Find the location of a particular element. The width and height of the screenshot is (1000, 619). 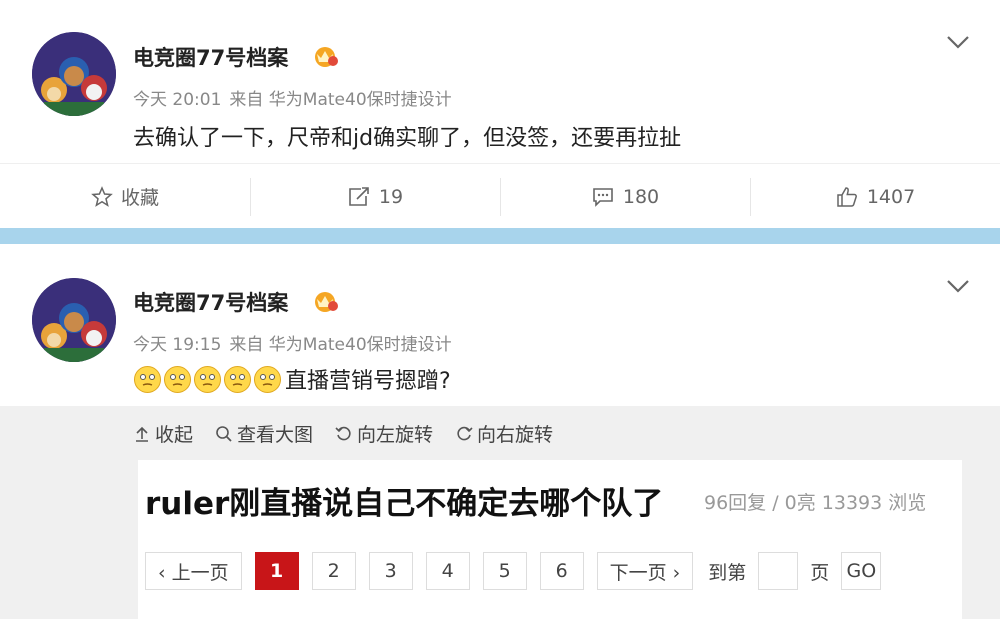

rotate-left-button: 向左旋转 is located at coordinates (384, 433).